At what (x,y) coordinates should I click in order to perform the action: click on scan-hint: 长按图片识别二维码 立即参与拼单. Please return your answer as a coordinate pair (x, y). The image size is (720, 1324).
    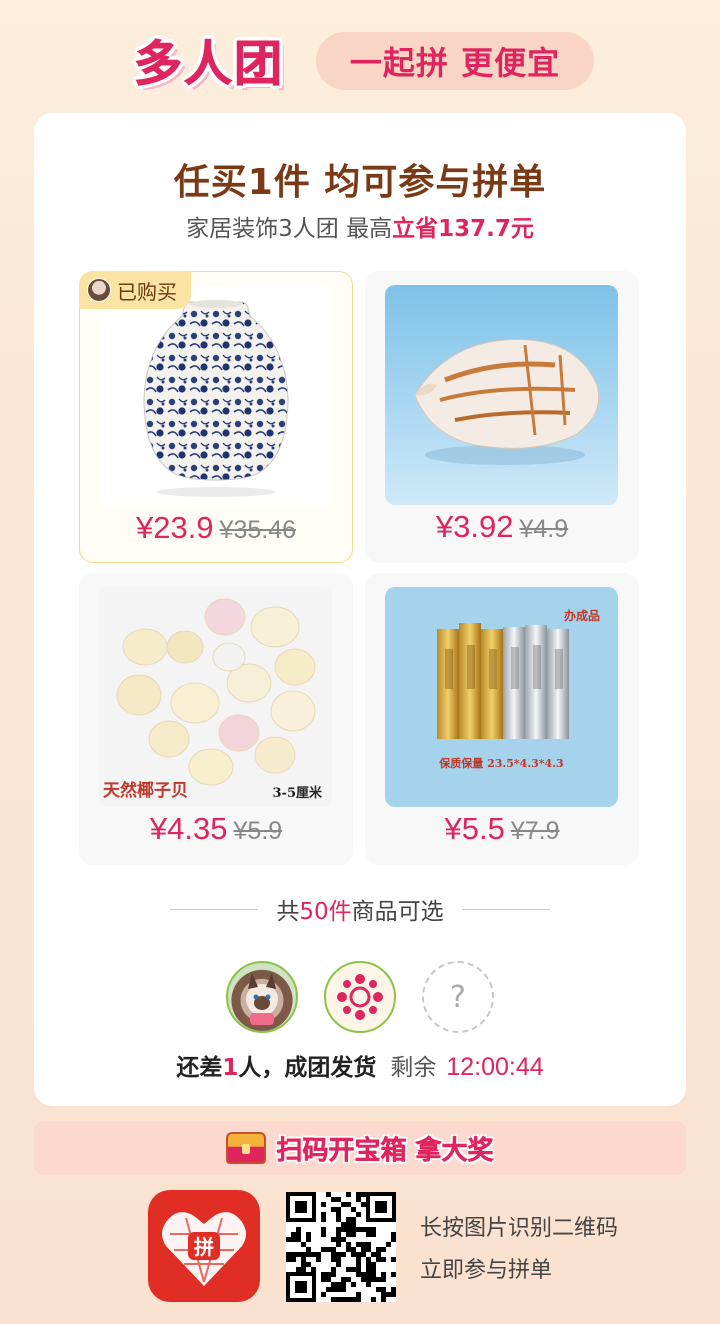
    Looking at the image, I should click on (519, 1250).